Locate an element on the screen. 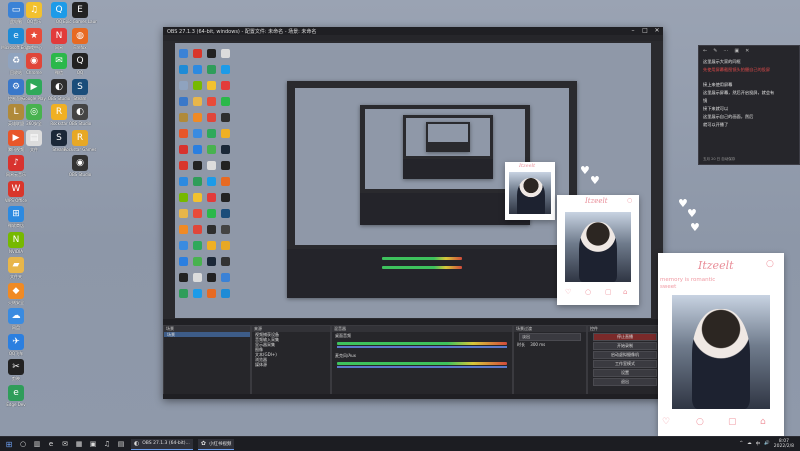  app-icon: ▤ is located at coordinates (34, 137).